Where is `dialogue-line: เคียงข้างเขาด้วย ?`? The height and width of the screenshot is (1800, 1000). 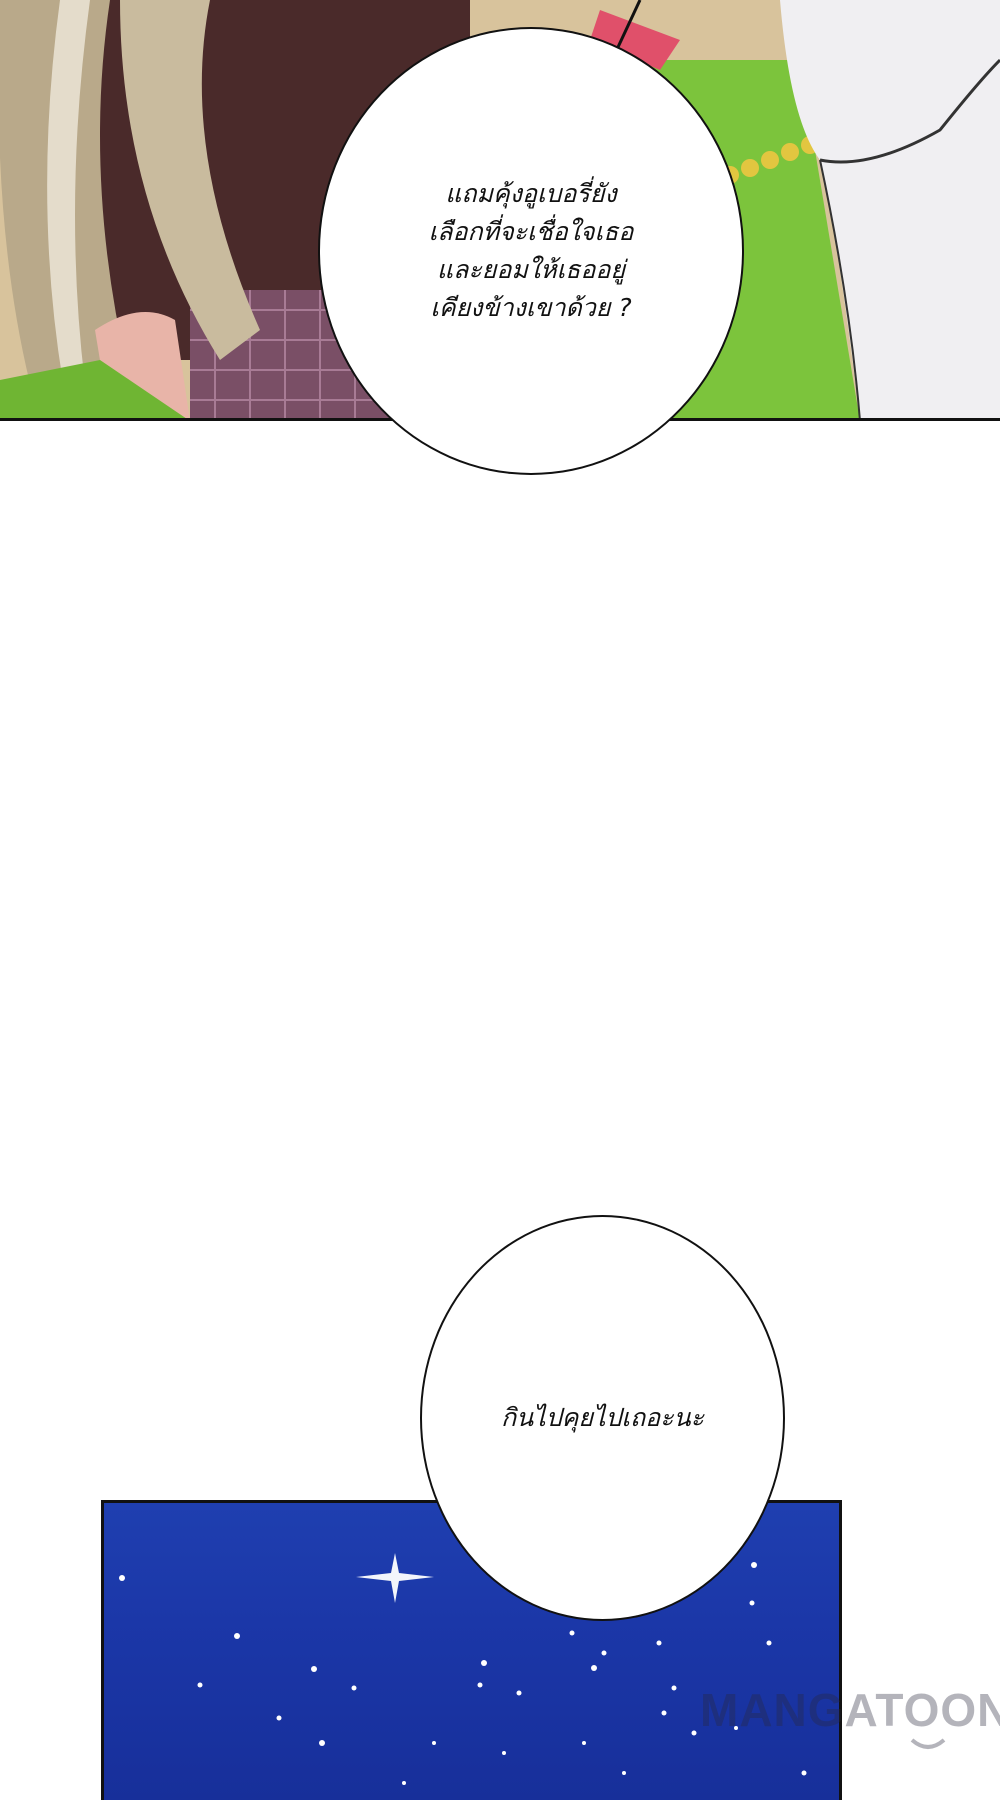
dialogue-line: เคียงข้างเขาด้วย ? is located at coordinates (531, 307).